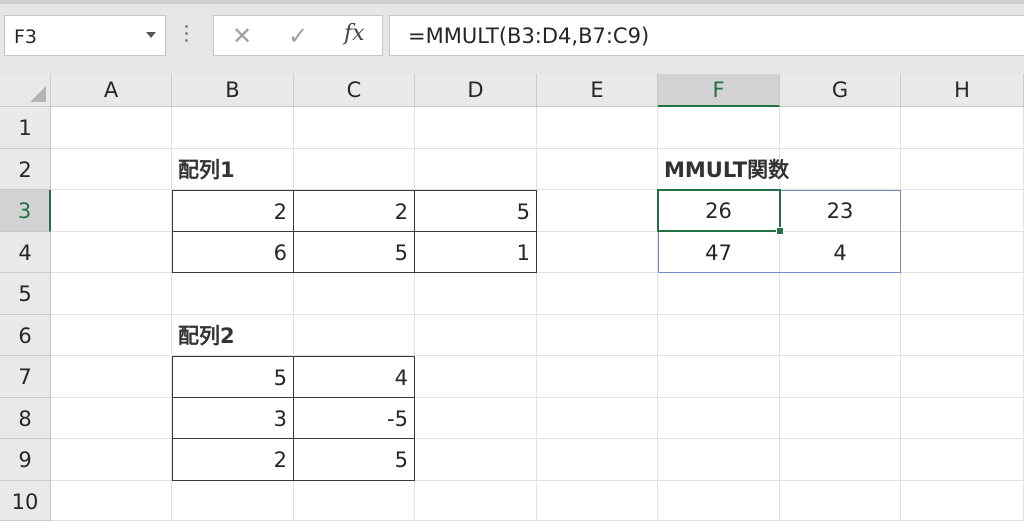 The image size is (1024, 523). What do you see at coordinates (111, 211) in the screenshot?
I see `cell-a3` at bounding box center [111, 211].